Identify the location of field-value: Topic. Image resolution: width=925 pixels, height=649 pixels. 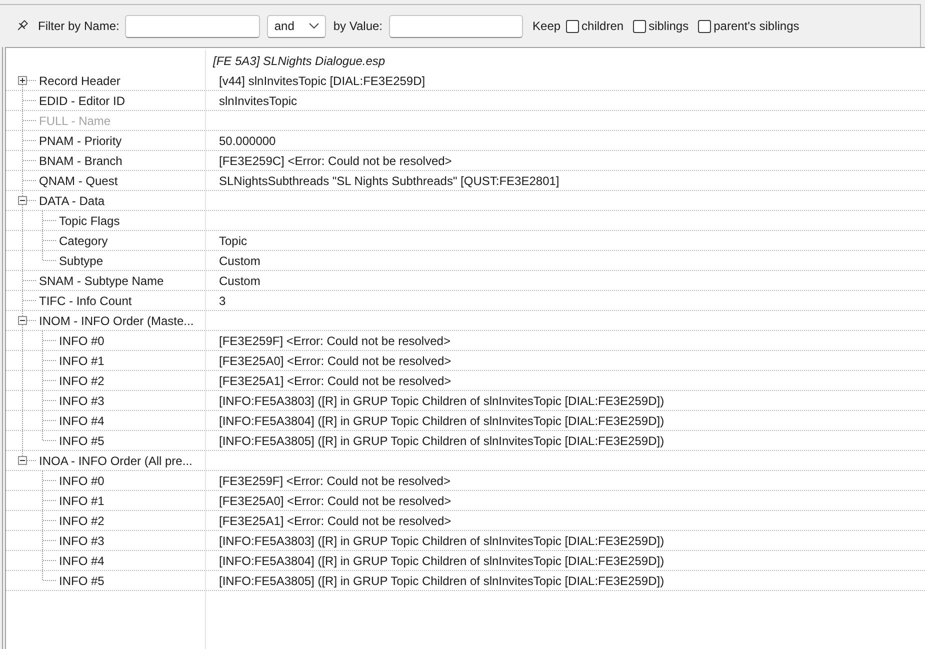
(233, 241).